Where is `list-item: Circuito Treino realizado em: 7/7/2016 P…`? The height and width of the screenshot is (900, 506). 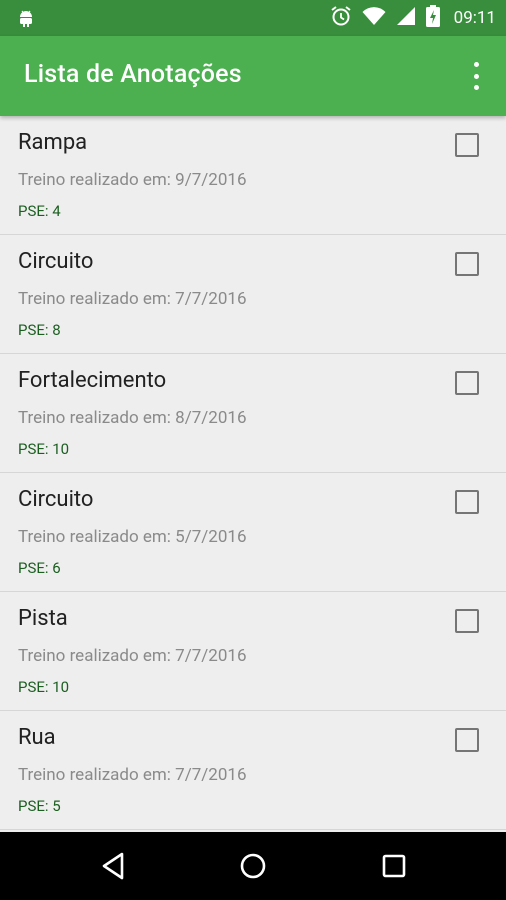
list-item: Circuito Treino realizado em: 7/7/2016 P… is located at coordinates (253, 294).